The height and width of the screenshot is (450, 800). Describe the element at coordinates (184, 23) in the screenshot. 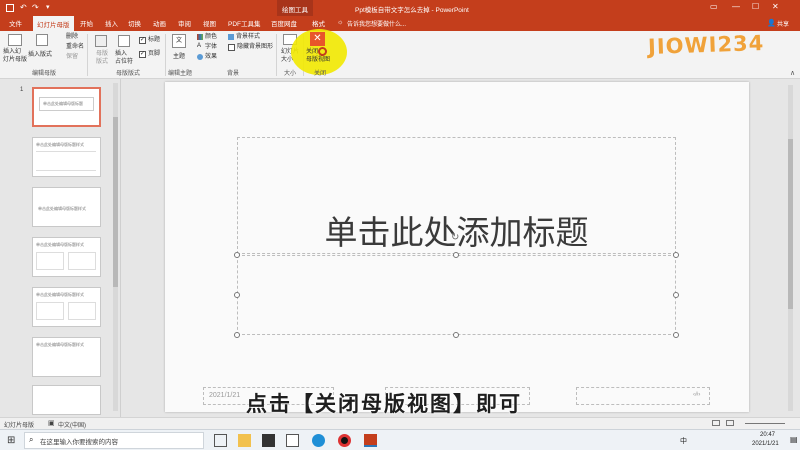

I see `tab-review: 审阅` at that location.